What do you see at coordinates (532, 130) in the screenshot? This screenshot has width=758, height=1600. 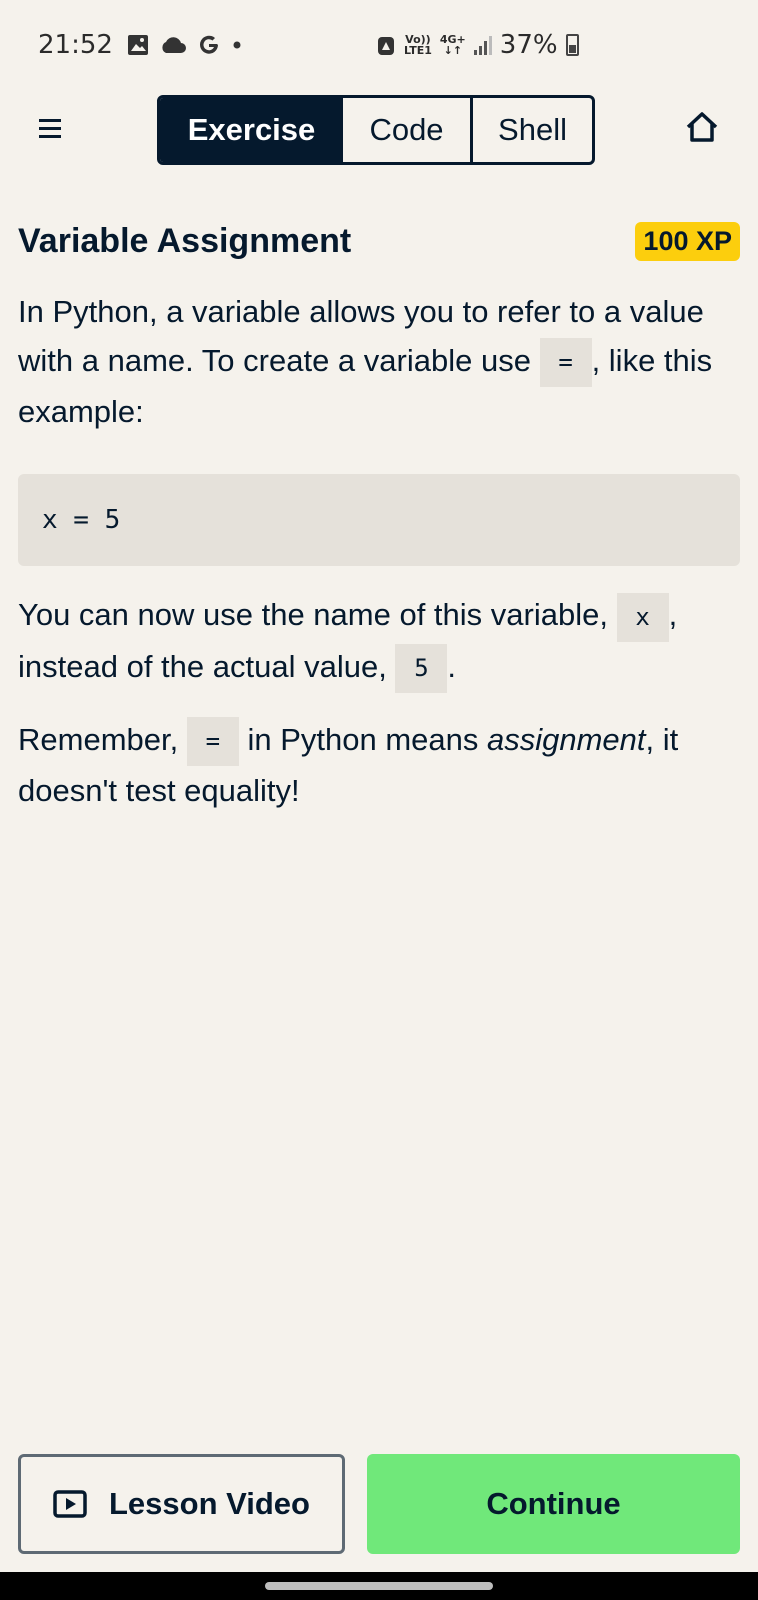 I see `tab-shell: Shell` at bounding box center [532, 130].